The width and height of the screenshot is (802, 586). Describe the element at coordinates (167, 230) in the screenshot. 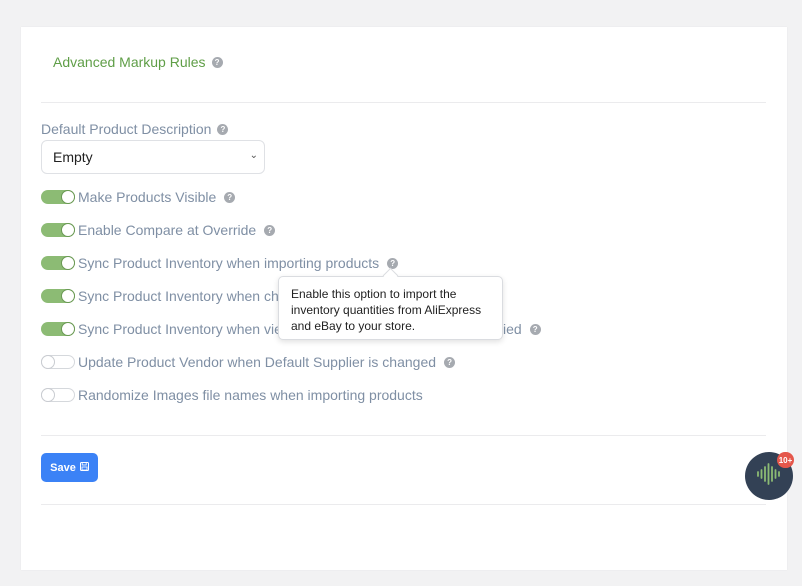

I see `toggle-label: Enable Compare at Override` at that location.